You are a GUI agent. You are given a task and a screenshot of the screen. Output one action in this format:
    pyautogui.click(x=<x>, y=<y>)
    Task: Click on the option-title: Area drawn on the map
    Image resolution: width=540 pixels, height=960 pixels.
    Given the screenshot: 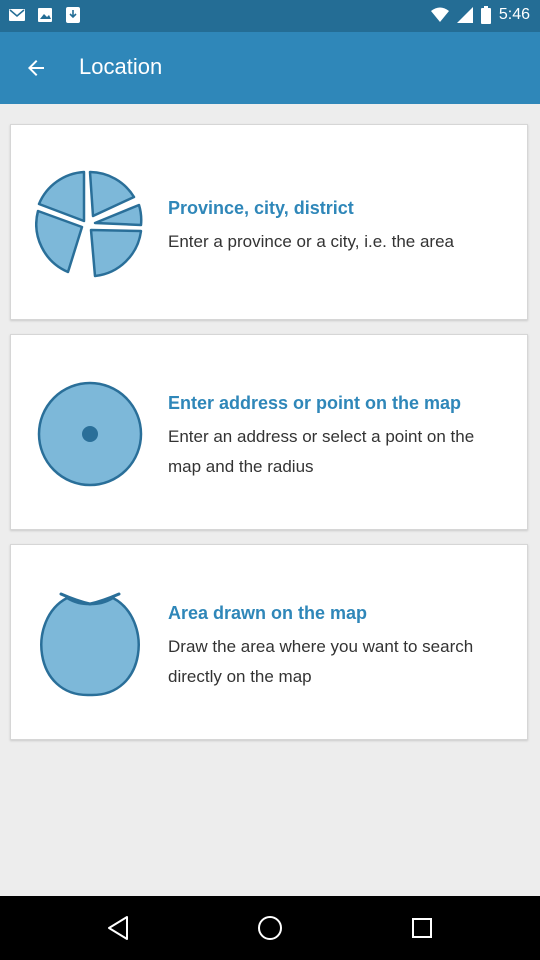 What is the action you would take?
    pyautogui.click(x=268, y=613)
    